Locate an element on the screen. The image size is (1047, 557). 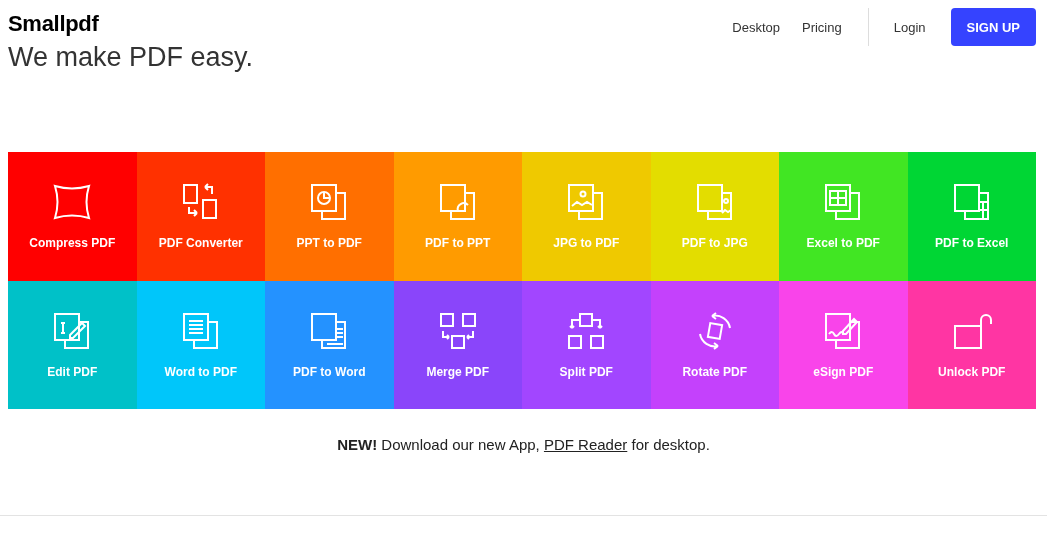
tool-tile: Word to PDF is located at coordinates (200, 344).